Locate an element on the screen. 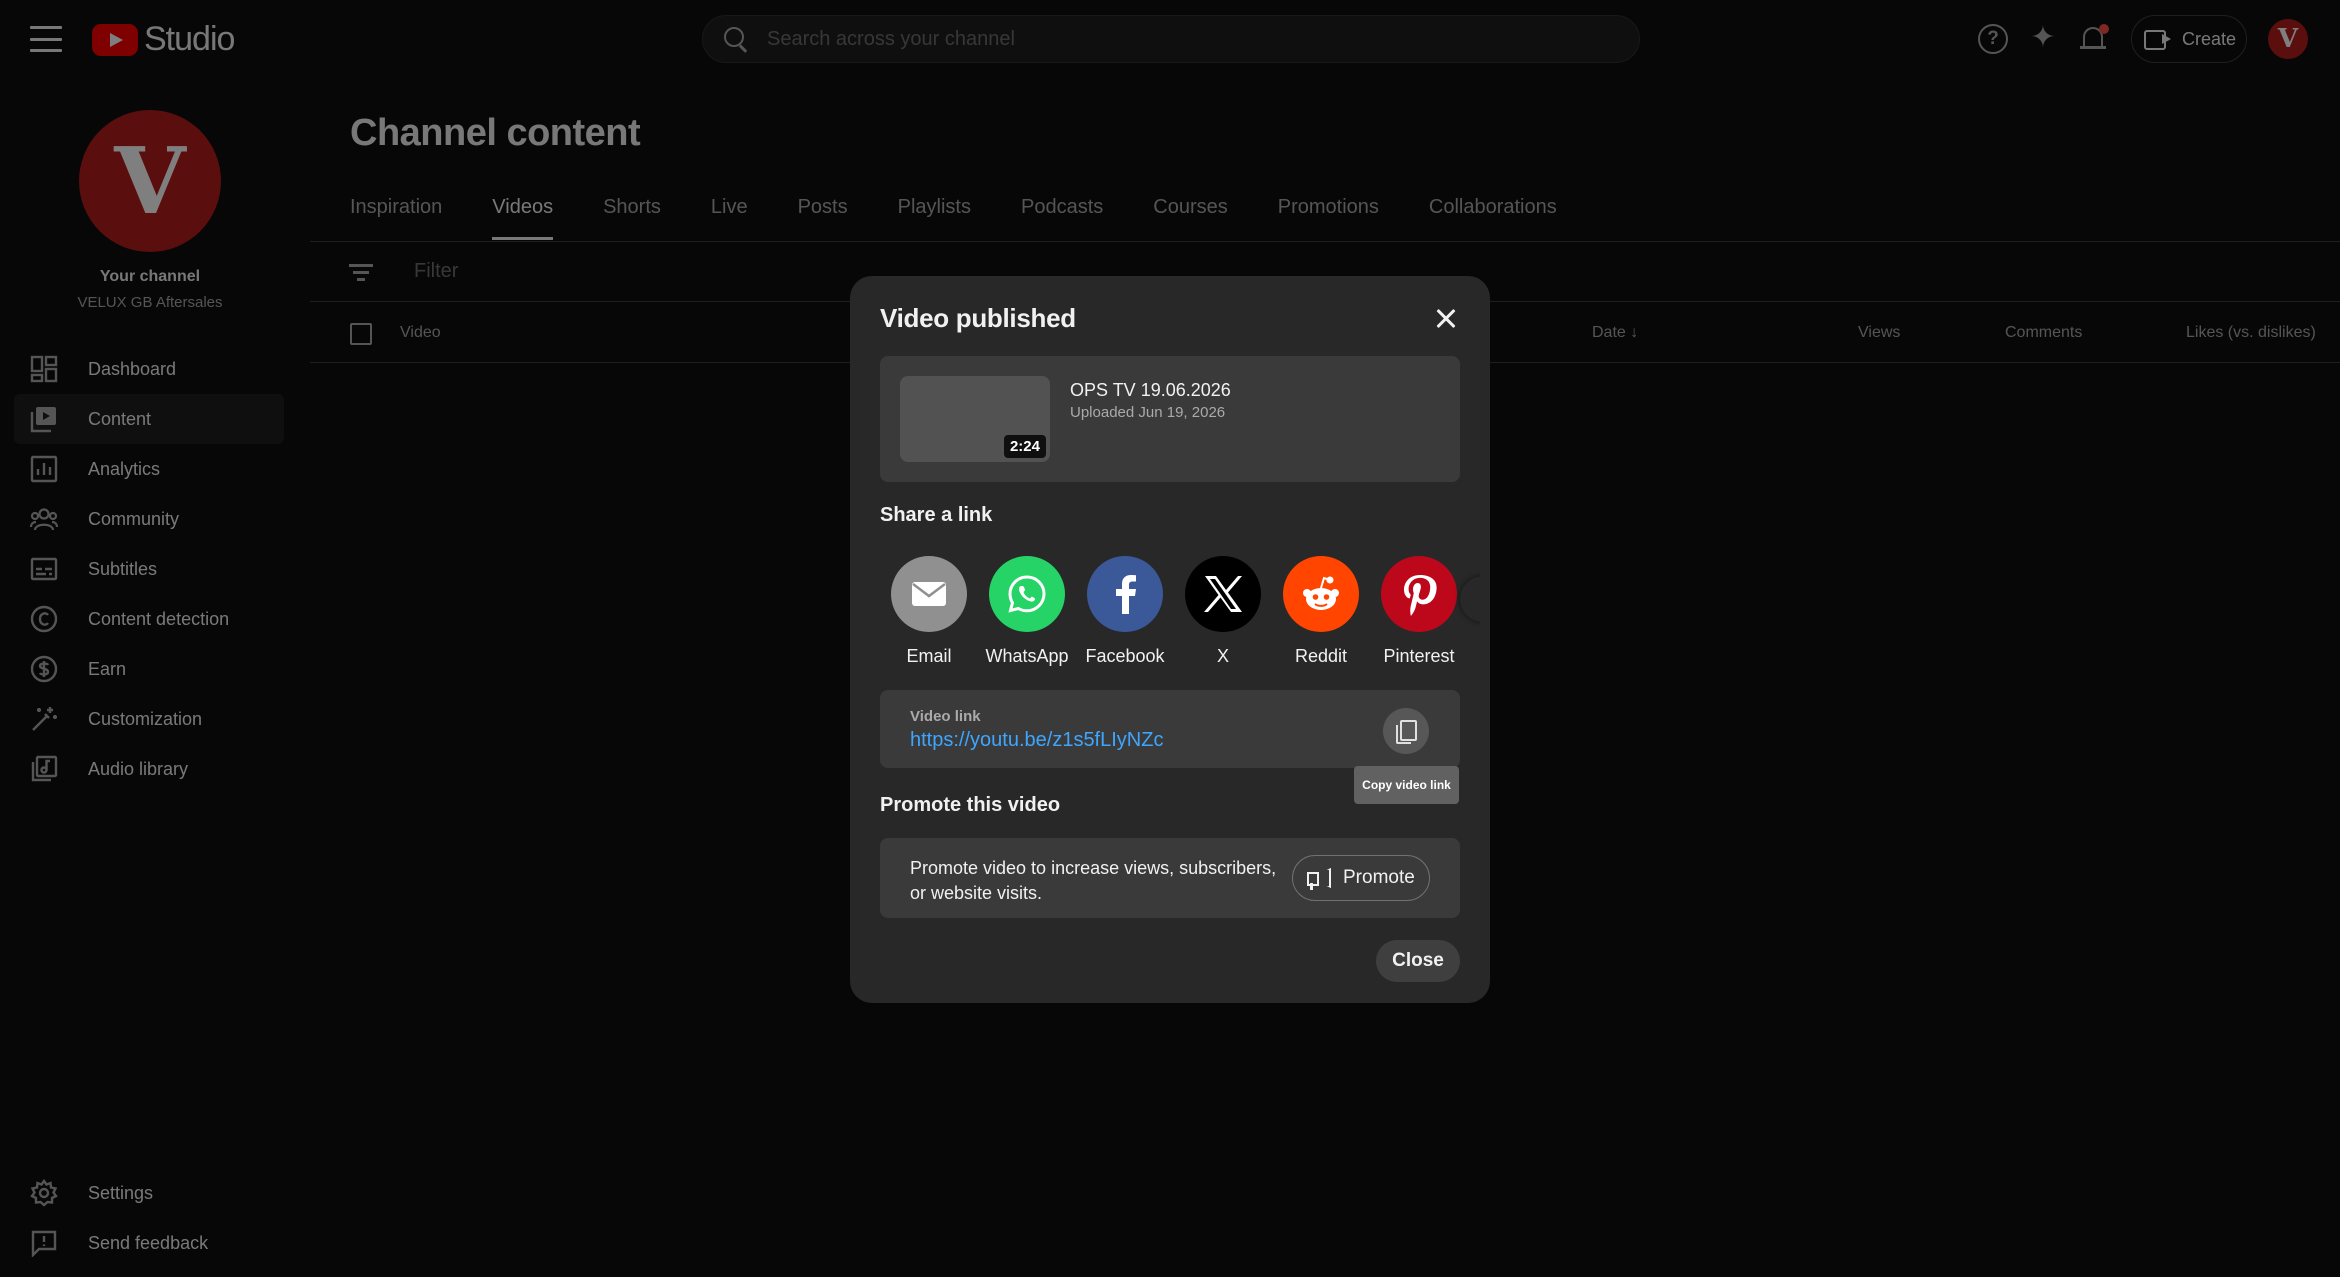  share-pinterest: Pinterest is located at coordinates (1419, 611).